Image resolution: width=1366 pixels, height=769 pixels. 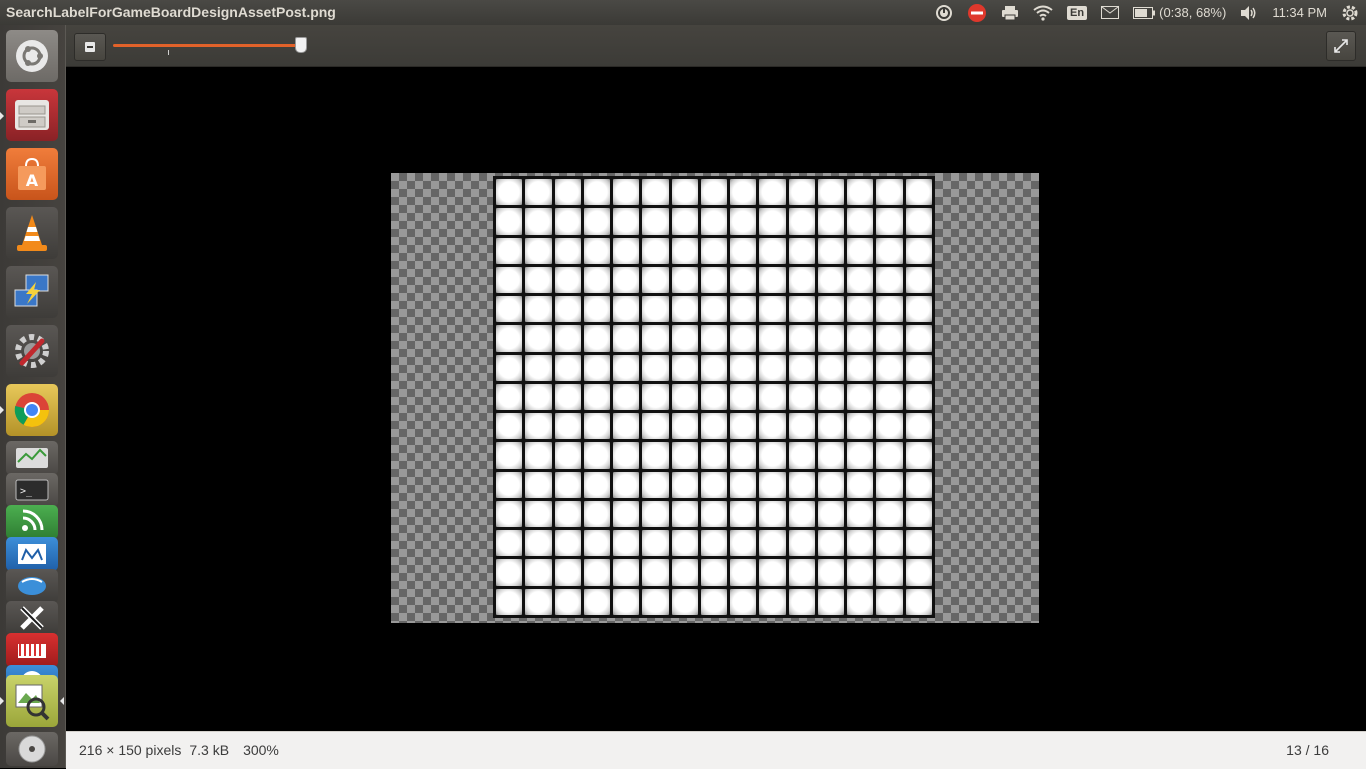 I want to click on keyboard-layout-indicator: En, so click(x=1077, y=12).